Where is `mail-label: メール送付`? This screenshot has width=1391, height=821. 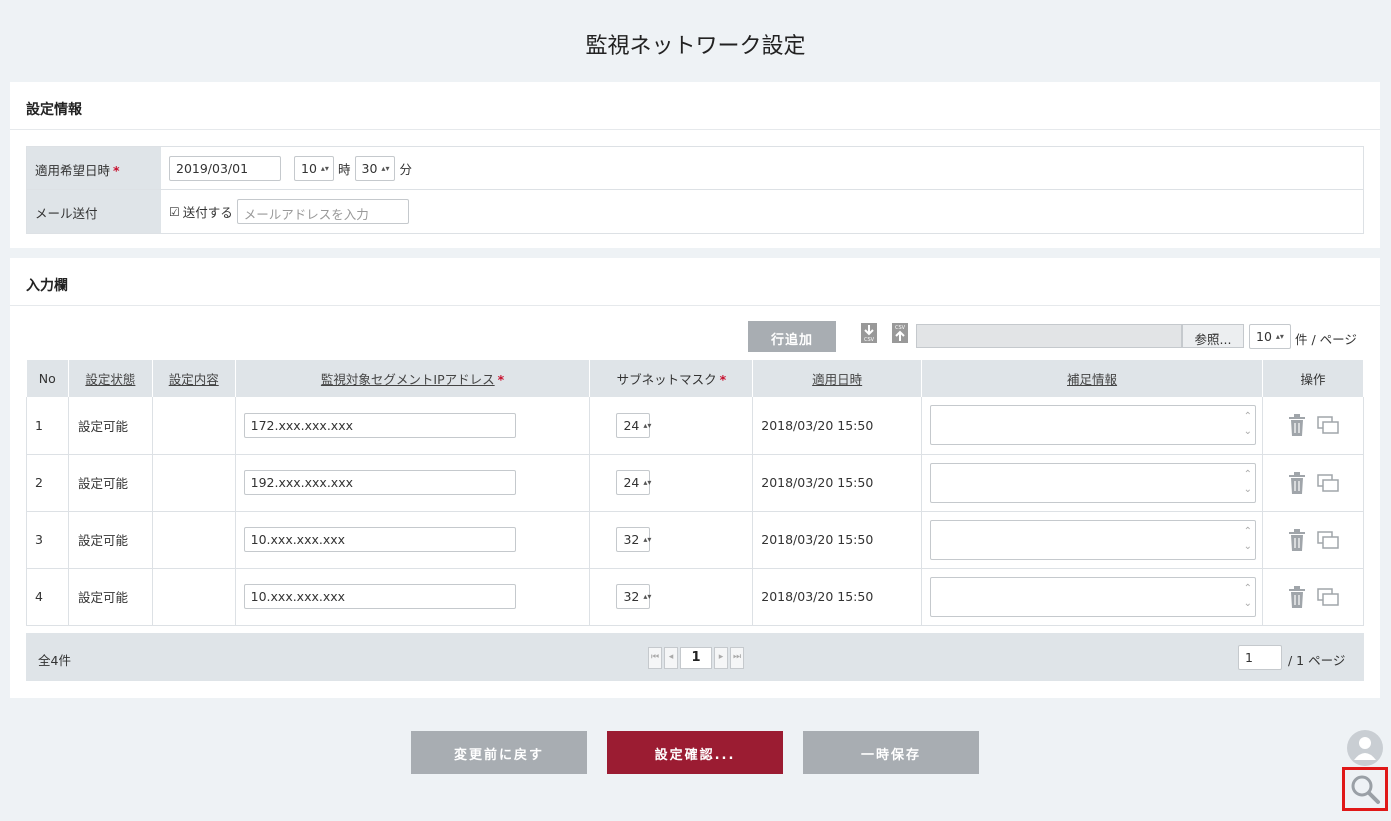 mail-label: メール送付 is located at coordinates (94, 211).